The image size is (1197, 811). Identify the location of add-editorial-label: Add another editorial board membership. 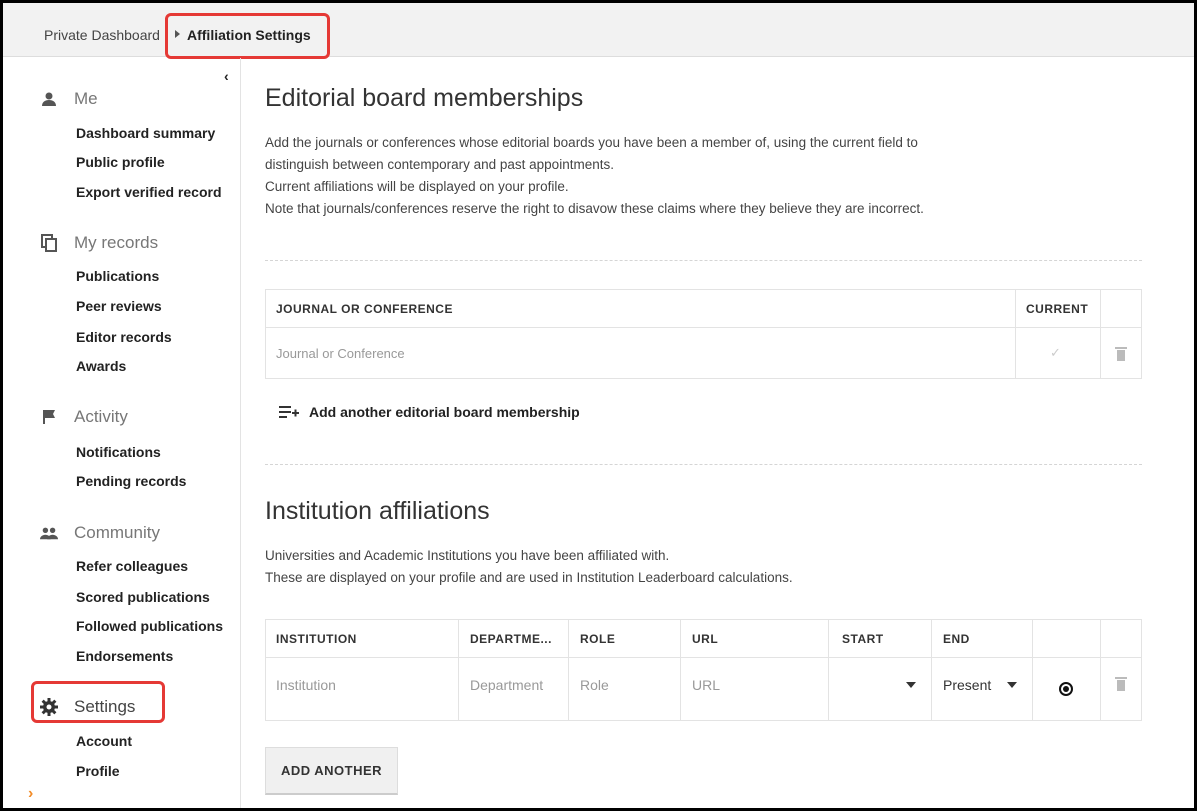
(444, 412).